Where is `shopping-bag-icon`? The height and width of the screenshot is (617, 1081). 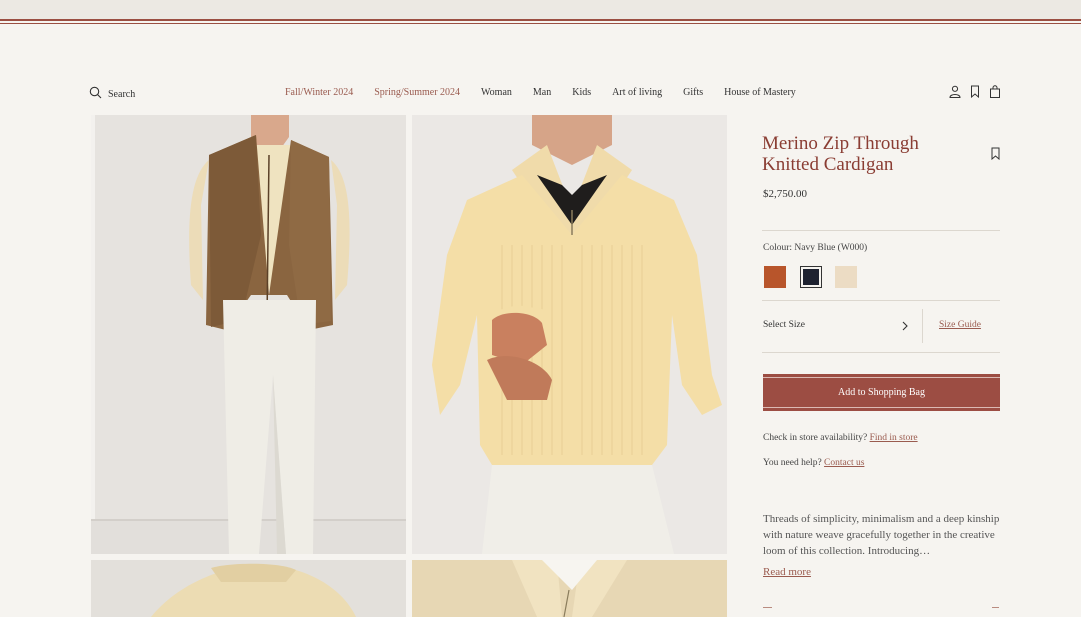 shopping-bag-icon is located at coordinates (995, 91).